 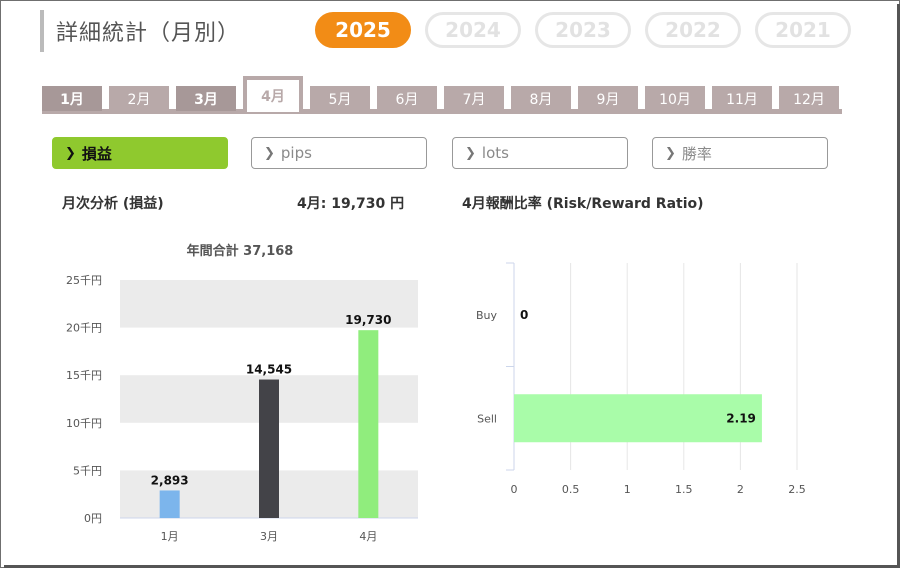 I want to click on y-tick-label: 15千円, so click(x=84, y=375).